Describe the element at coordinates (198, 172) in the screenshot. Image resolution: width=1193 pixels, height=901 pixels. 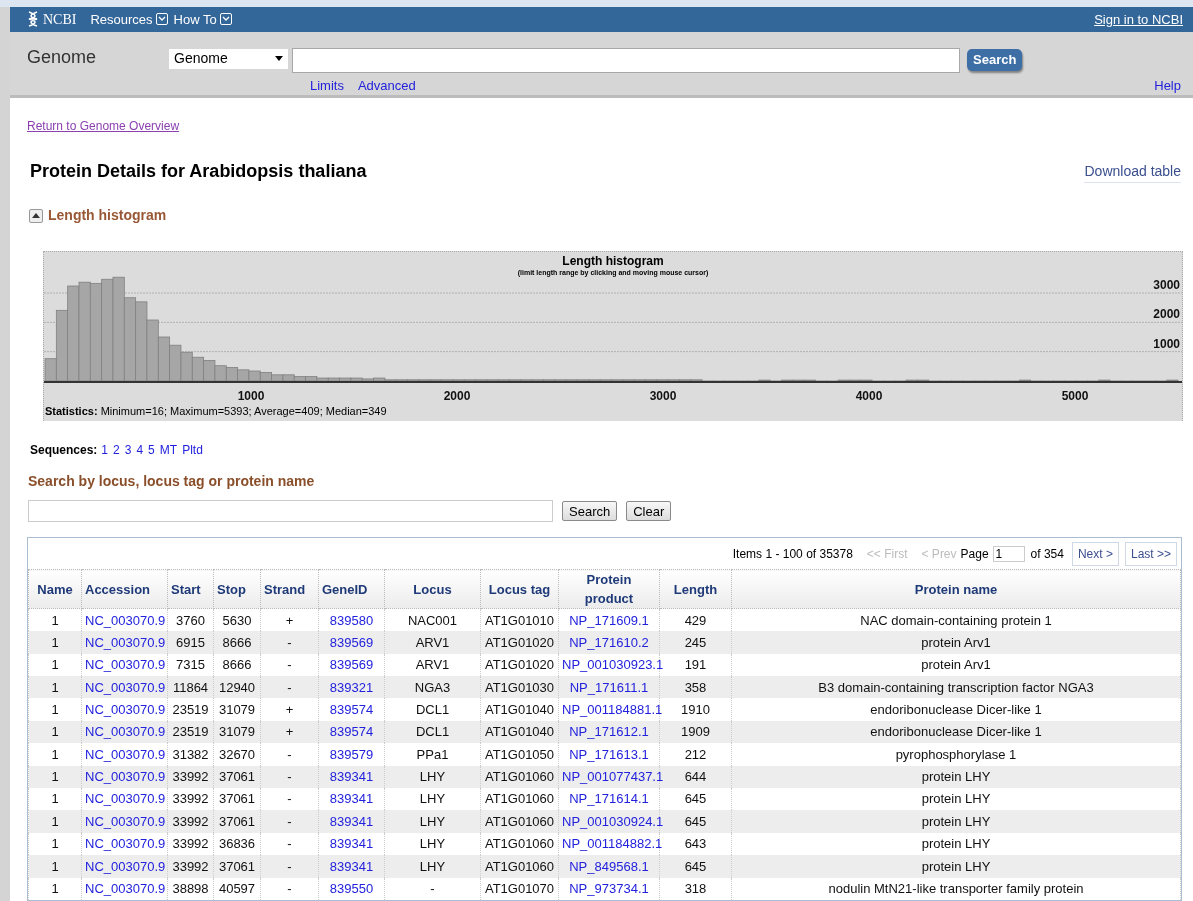
I see `page-title: Protein Details for Arabidopsis thaliana` at that location.